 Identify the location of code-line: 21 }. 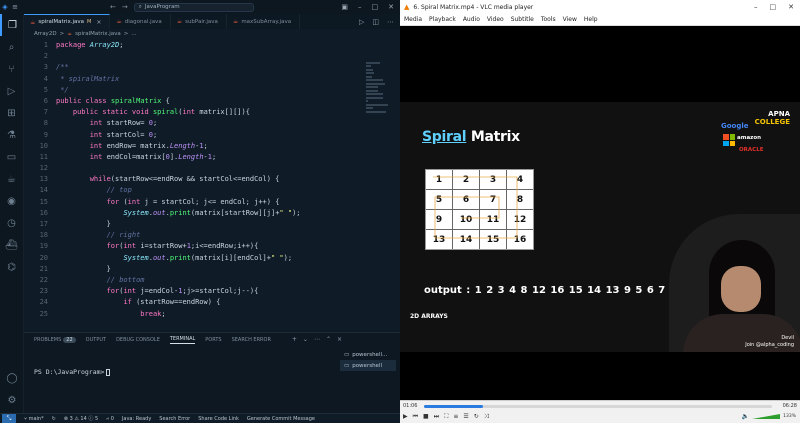
(212, 269).